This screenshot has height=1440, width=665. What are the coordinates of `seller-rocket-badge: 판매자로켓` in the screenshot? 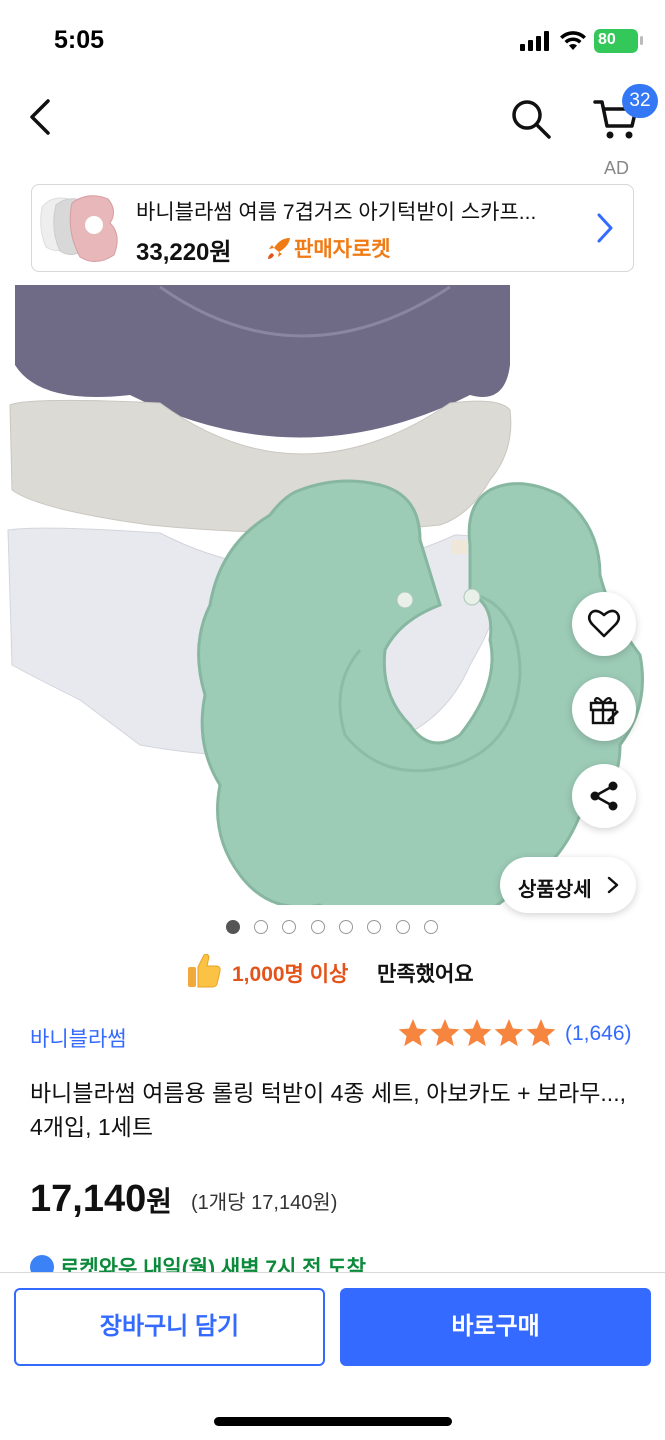 It's located at (328, 248).